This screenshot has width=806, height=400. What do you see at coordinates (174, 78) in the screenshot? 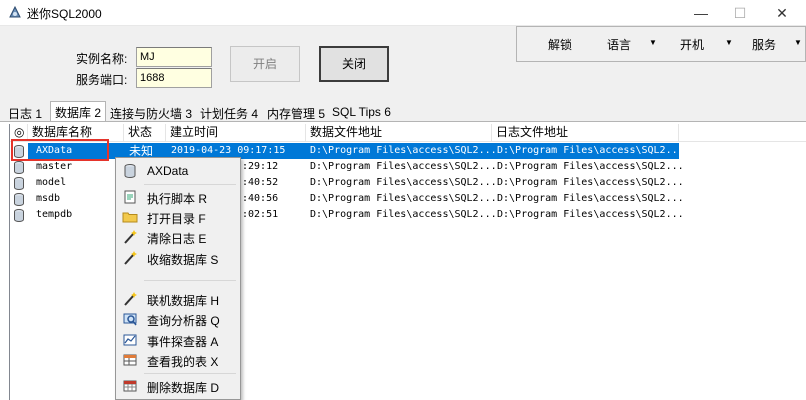
I see `service-port-input: 1688` at bounding box center [174, 78].